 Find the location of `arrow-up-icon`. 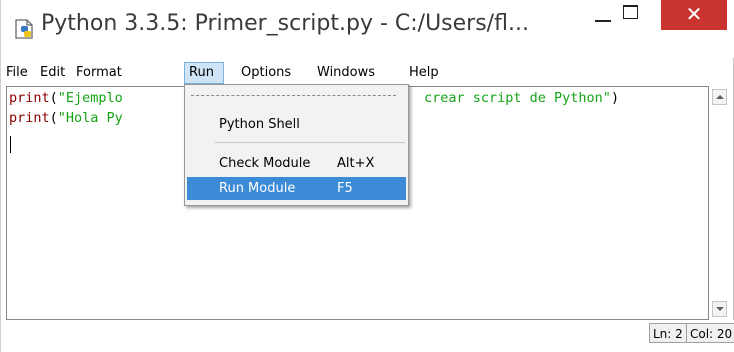

arrow-up-icon is located at coordinates (720, 97).